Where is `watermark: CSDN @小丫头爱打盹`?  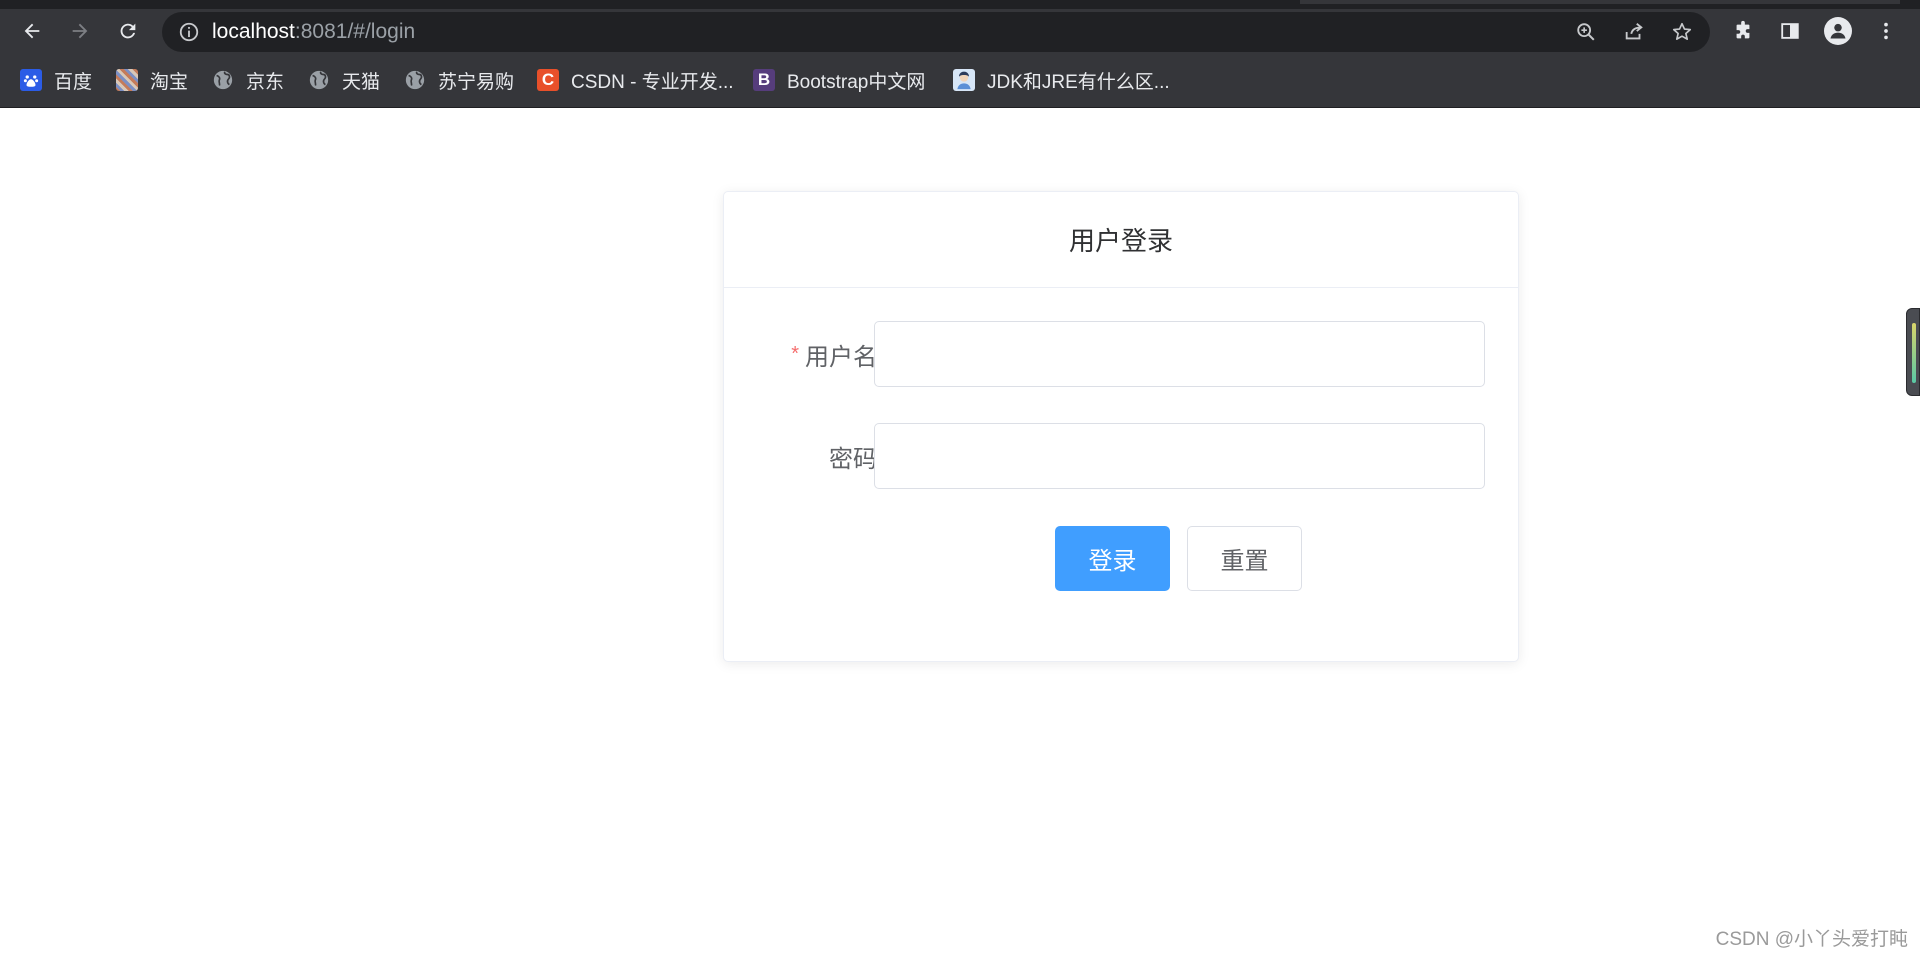
watermark: CSDN @小丫头爱打盹 is located at coordinates (1811, 939).